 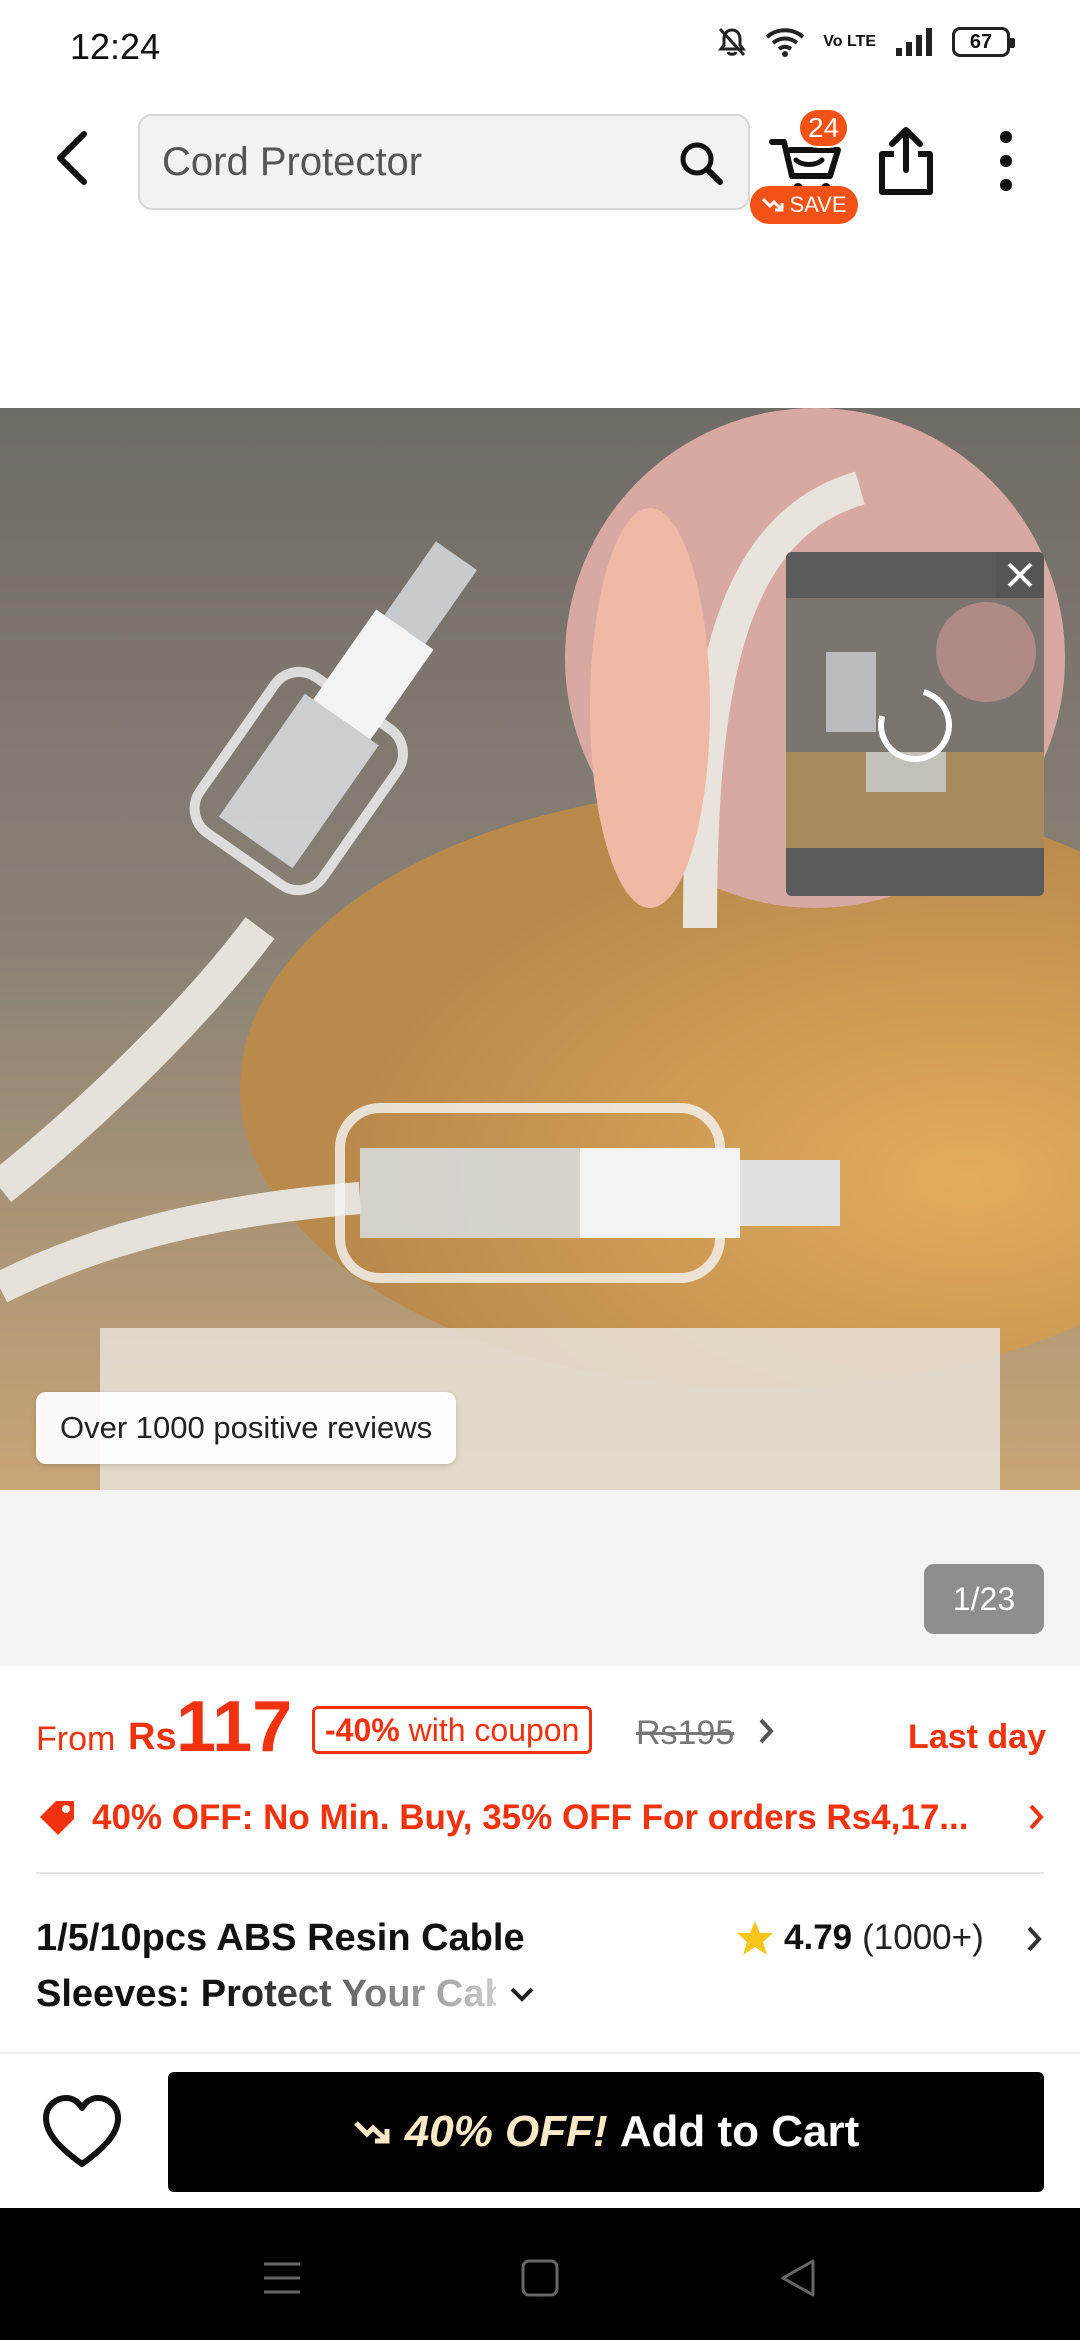 I want to click on add-to-cart-button: 40% OFF! Add to Cart, so click(x=606, y=2132).